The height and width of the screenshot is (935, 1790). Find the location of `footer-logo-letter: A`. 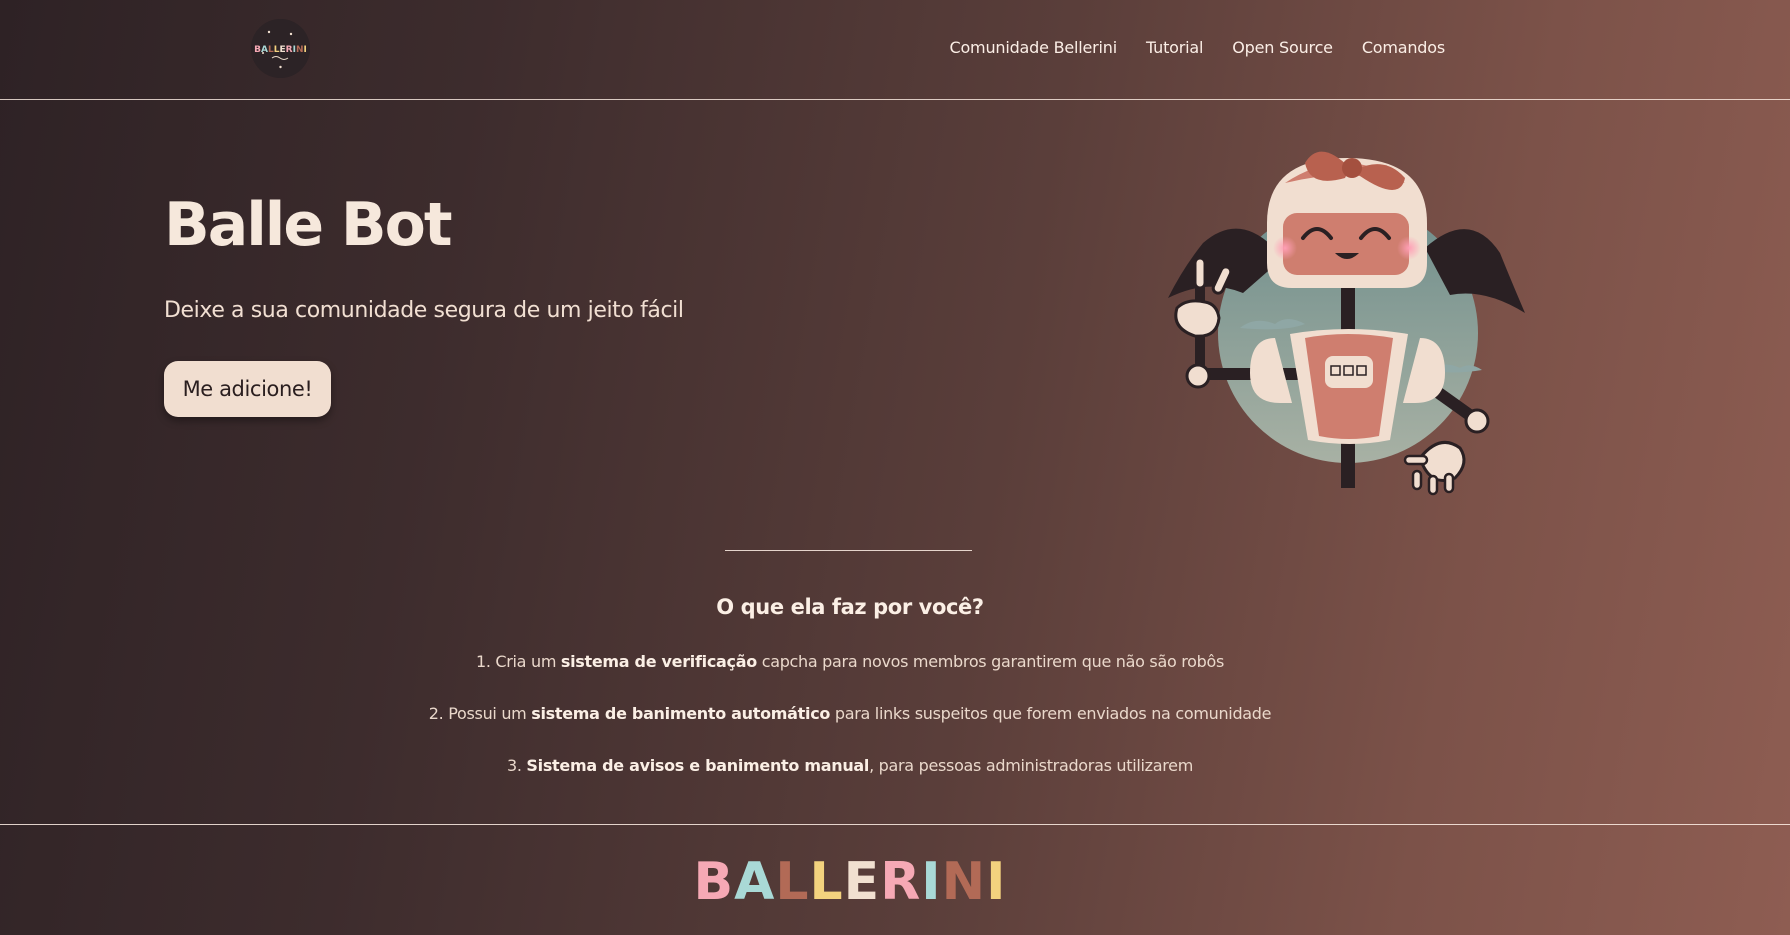

footer-logo-letter: A is located at coordinates (755, 882).